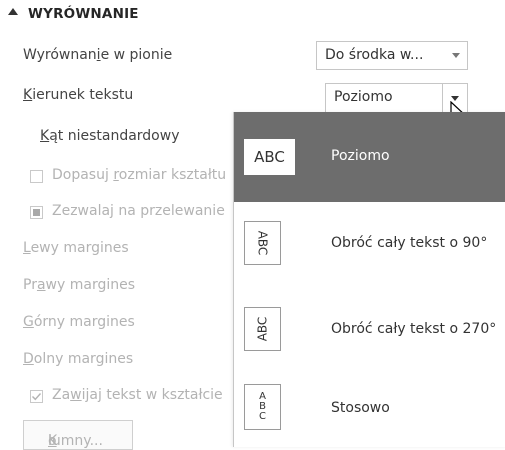  Describe the element at coordinates (139, 175) in the screenshot. I see `autofit-label: Dopasuj rozmiar kształtu` at that location.